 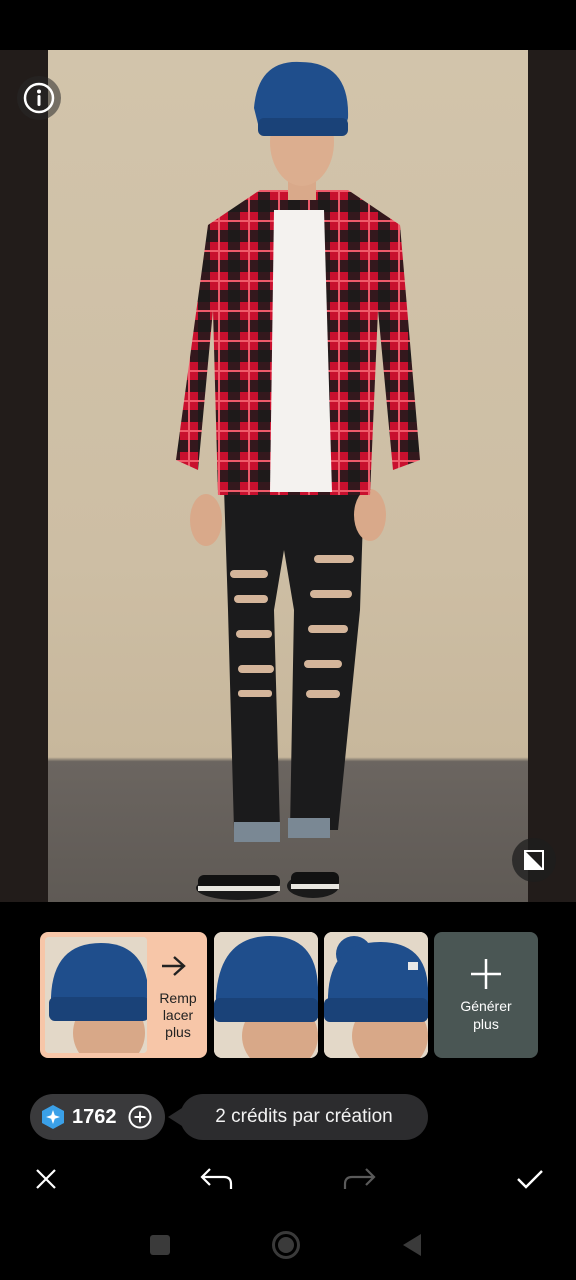 What do you see at coordinates (288, 25) in the screenshot?
I see `status-bar` at bounding box center [288, 25].